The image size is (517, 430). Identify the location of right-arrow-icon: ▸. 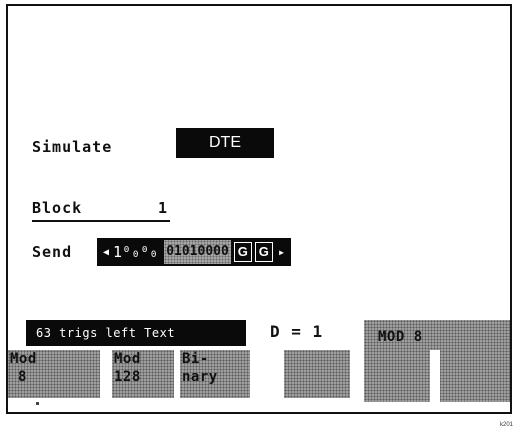
(282, 252).